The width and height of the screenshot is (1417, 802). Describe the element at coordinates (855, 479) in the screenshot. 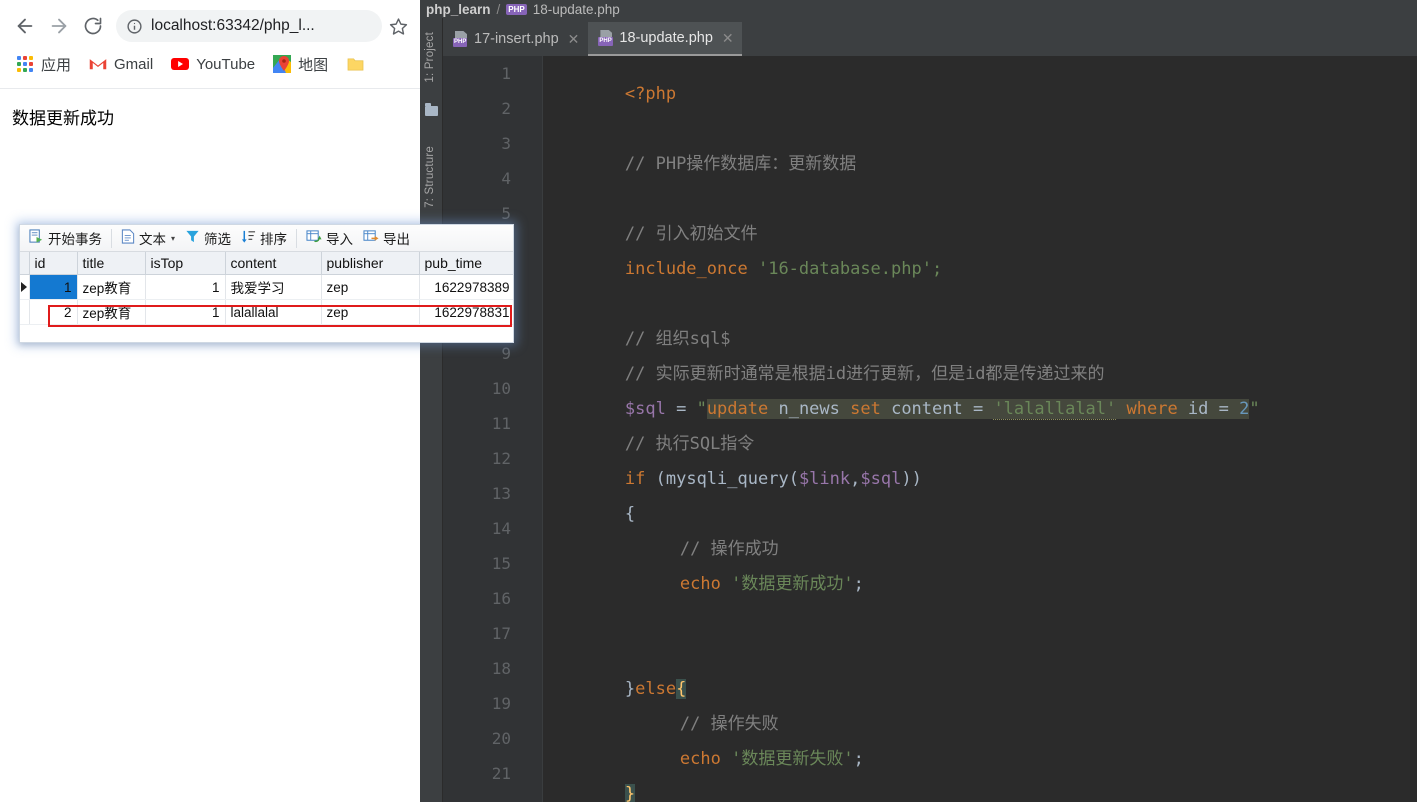

I see `comma: ,` at that location.